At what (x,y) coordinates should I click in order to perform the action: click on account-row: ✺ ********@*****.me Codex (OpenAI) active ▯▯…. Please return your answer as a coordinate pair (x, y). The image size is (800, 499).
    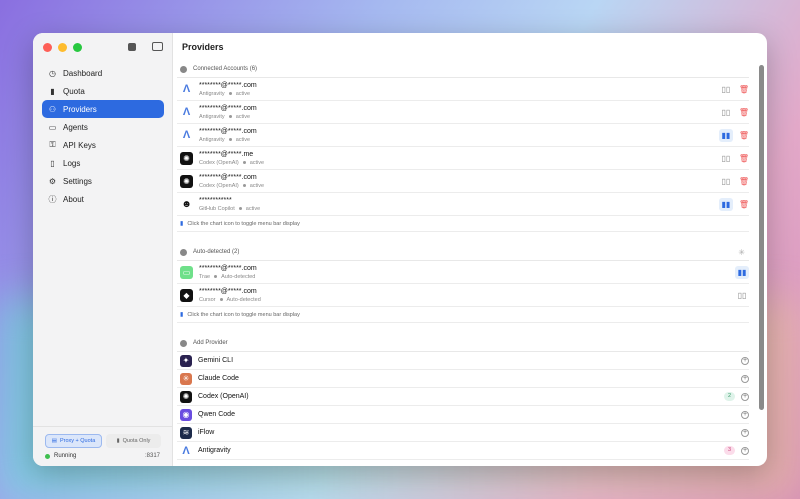
    Looking at the image, I should click on (463, 158).